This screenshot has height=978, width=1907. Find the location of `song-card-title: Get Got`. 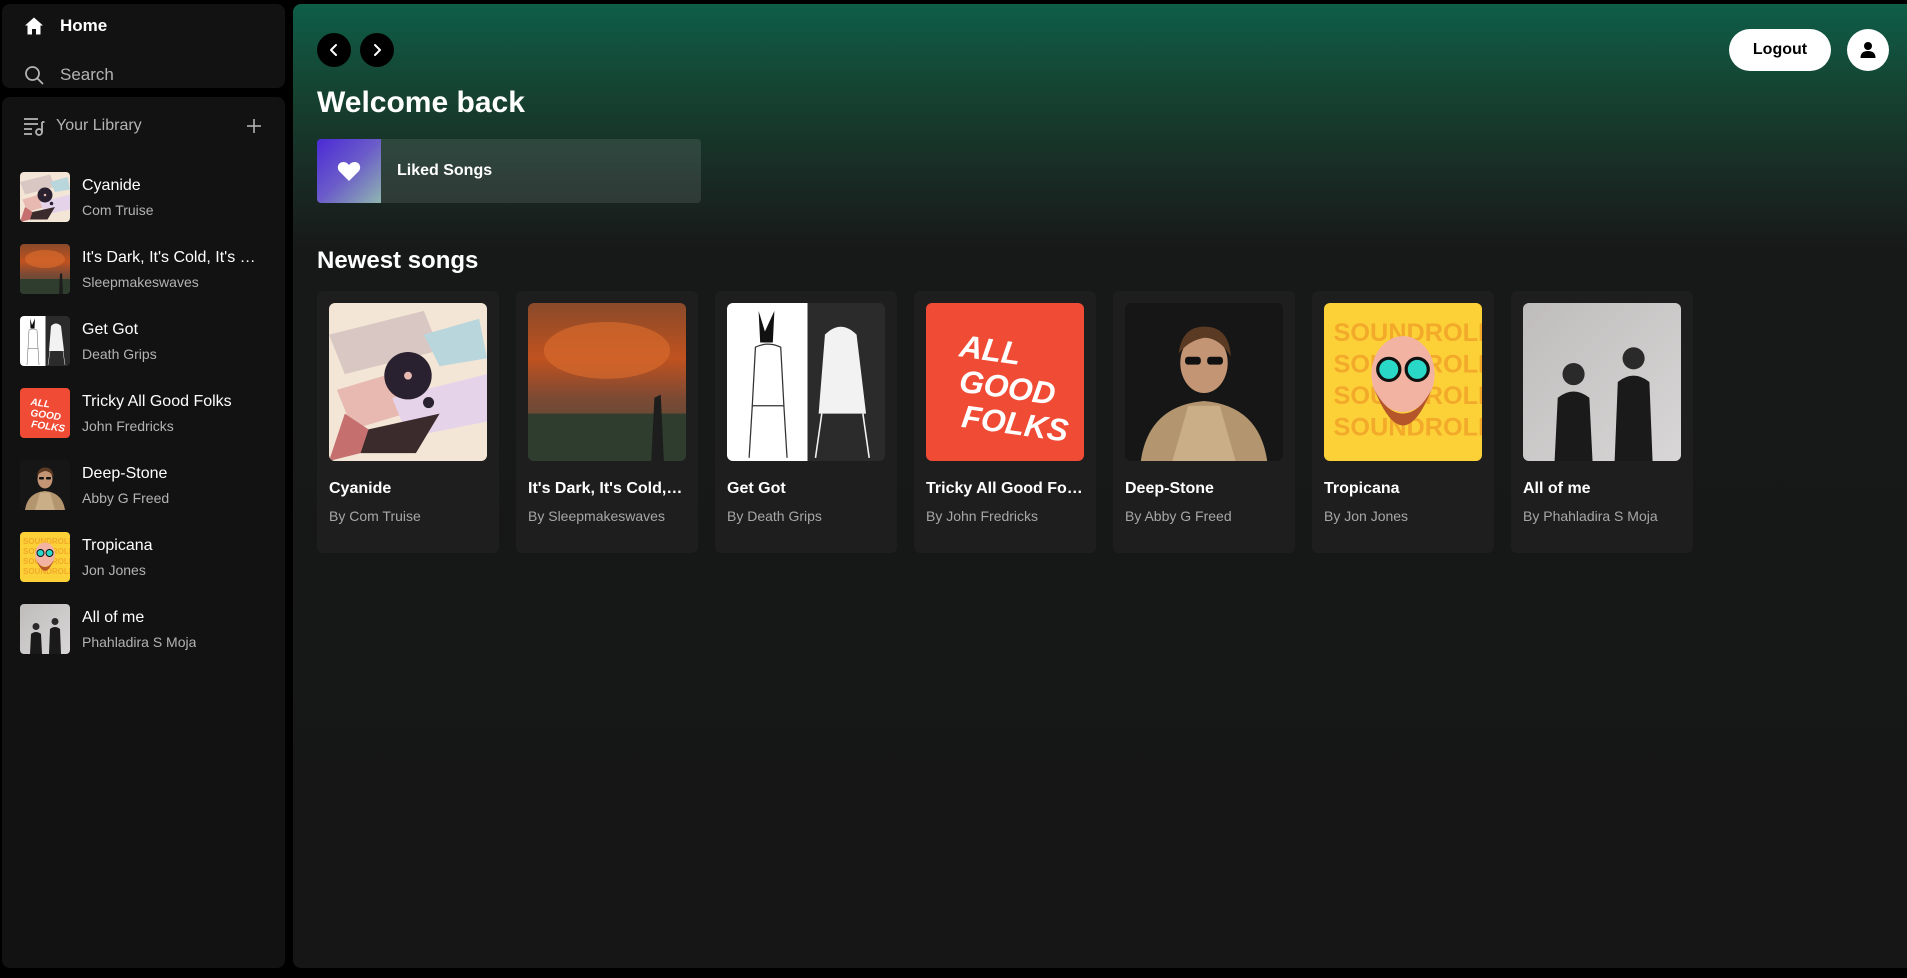

song-card-title: Get Got is located at coordinates (756, 488).